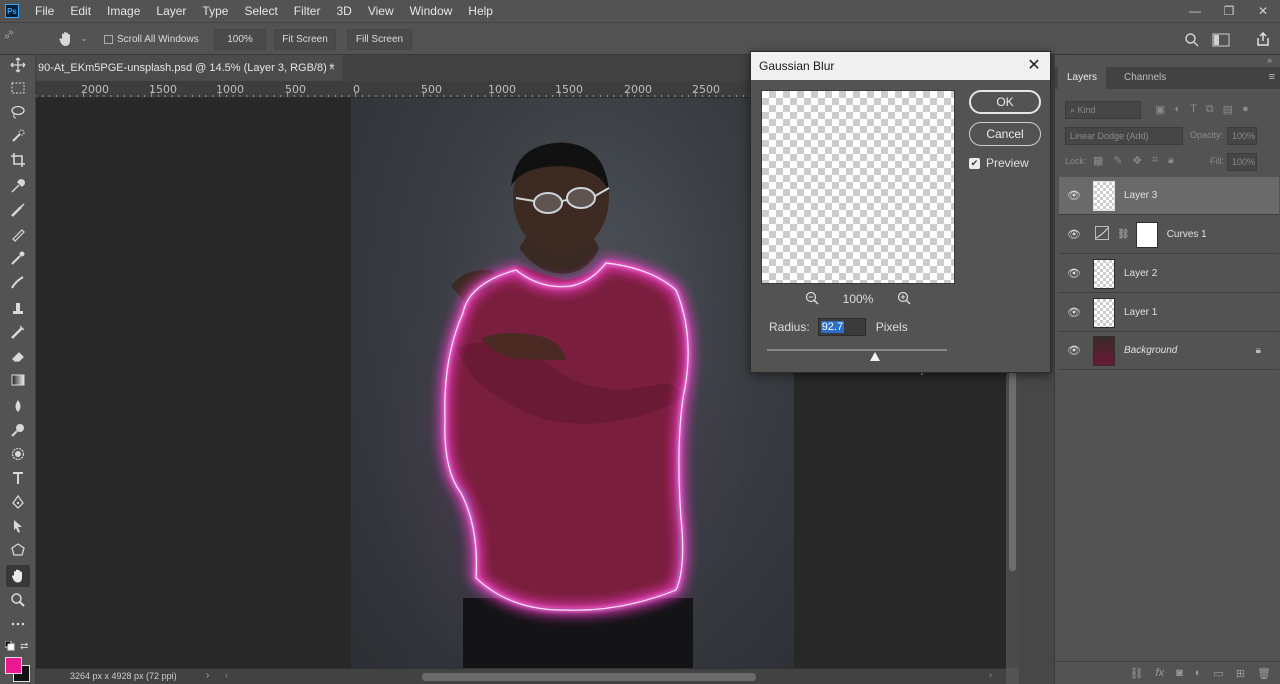 The height and width of the screenshot is (684, 1280). I want to click on horizontal-scrollbar-thumb, so click(589, 677).